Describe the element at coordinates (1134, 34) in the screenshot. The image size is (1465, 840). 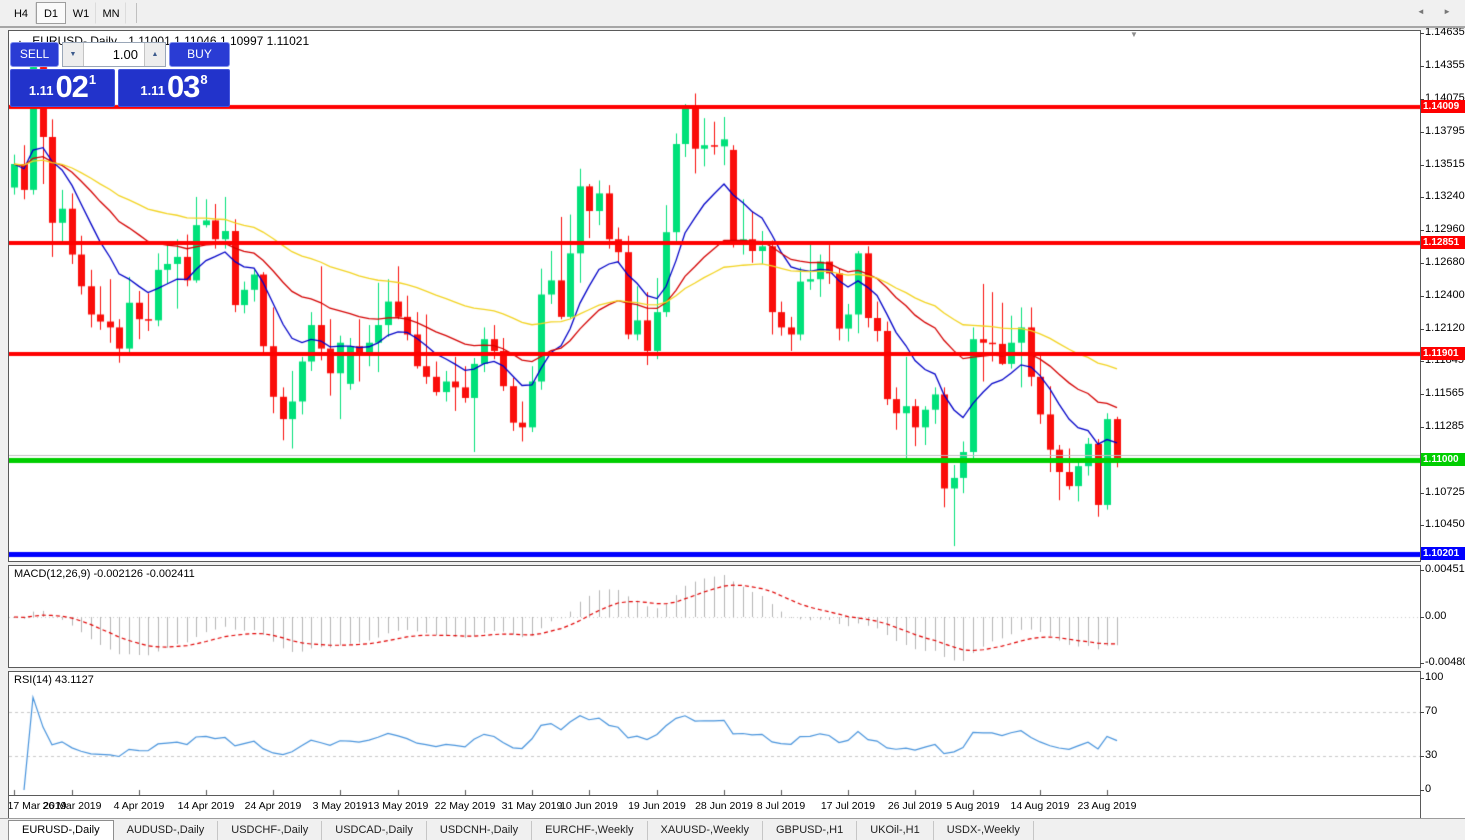
I see `chart-shift-marker-icon: ▼` at that location.